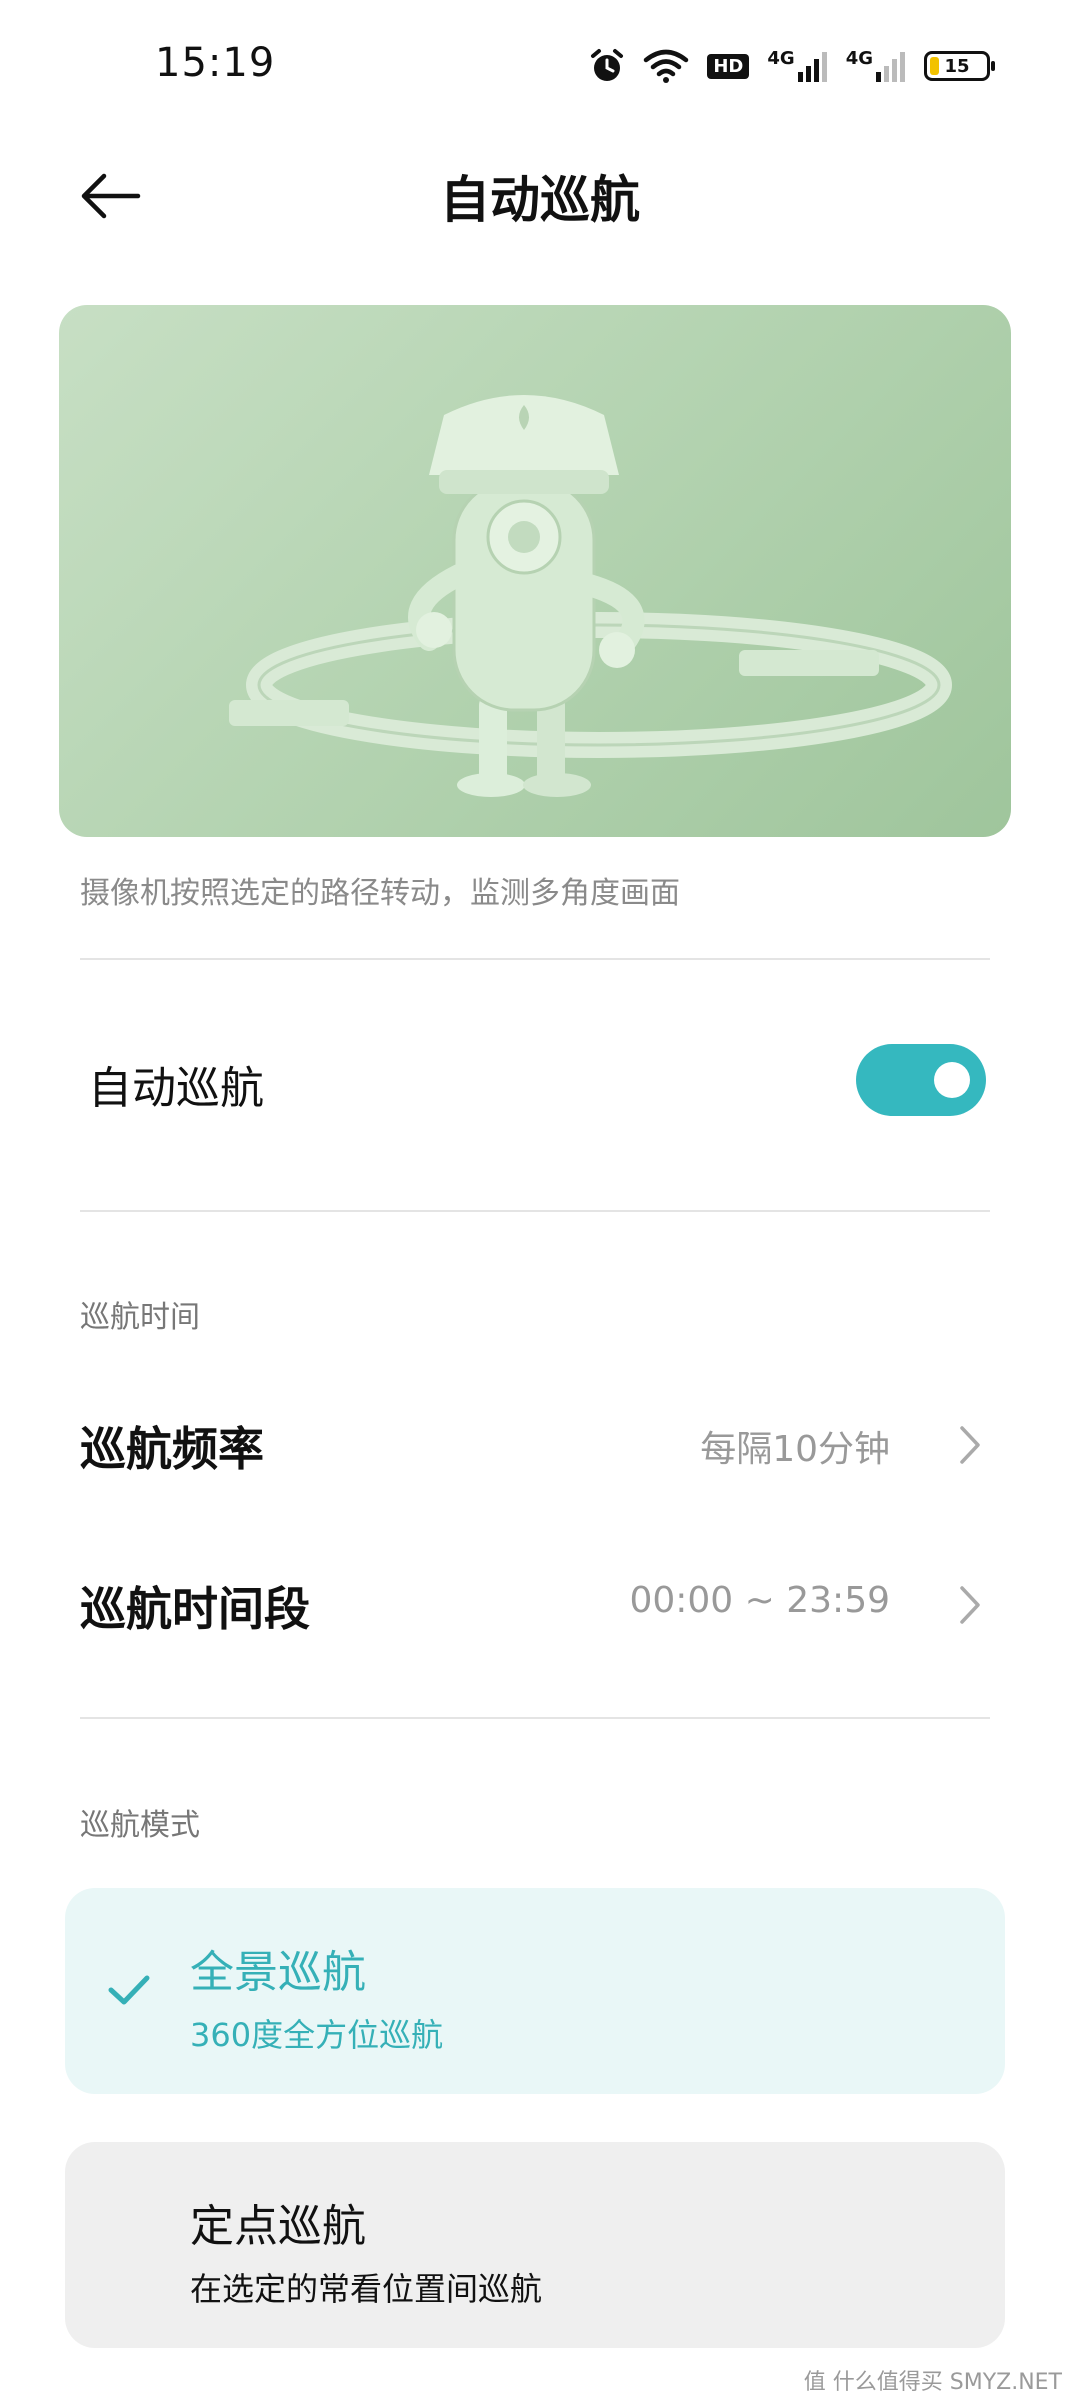  What do you see at coordinates (535, 1991) in the screenshot?
I see `mode-option-panorama: 全景巡航 360度全方位巡航` at bounding box center [535, 1991].